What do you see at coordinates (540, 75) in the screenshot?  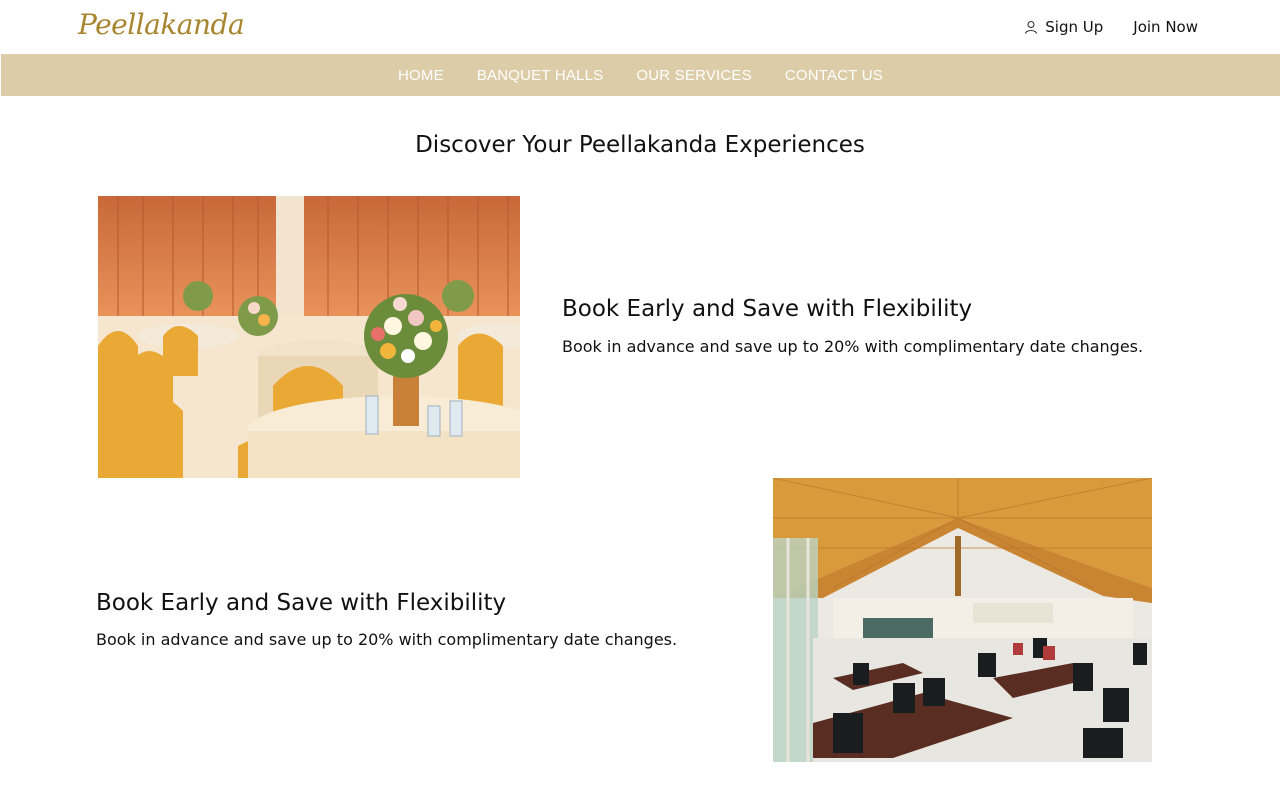 I see `nav-banquet-halls: BANQUET HALLS` at bounding box center [540, 75].